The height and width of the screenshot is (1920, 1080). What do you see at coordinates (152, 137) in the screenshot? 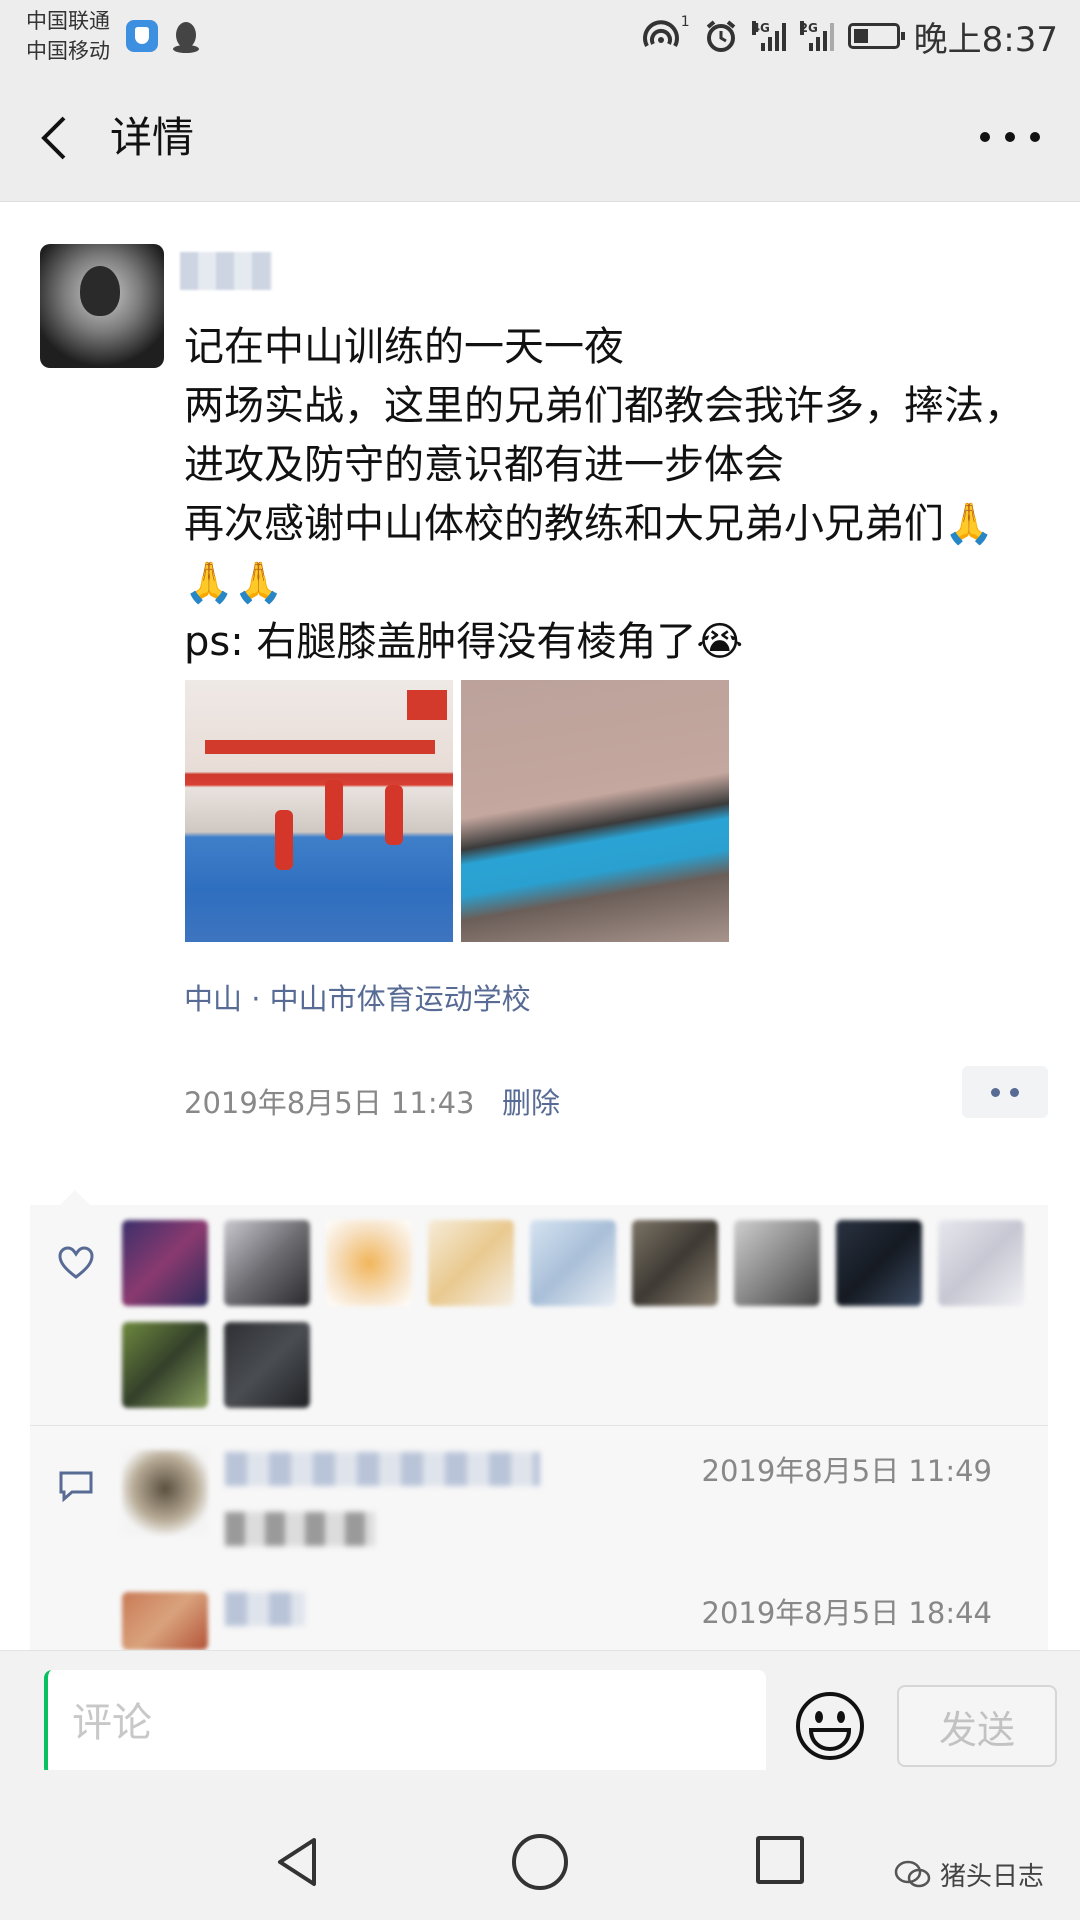
I see `page-title: 详情` at bounding box center [152, 137].